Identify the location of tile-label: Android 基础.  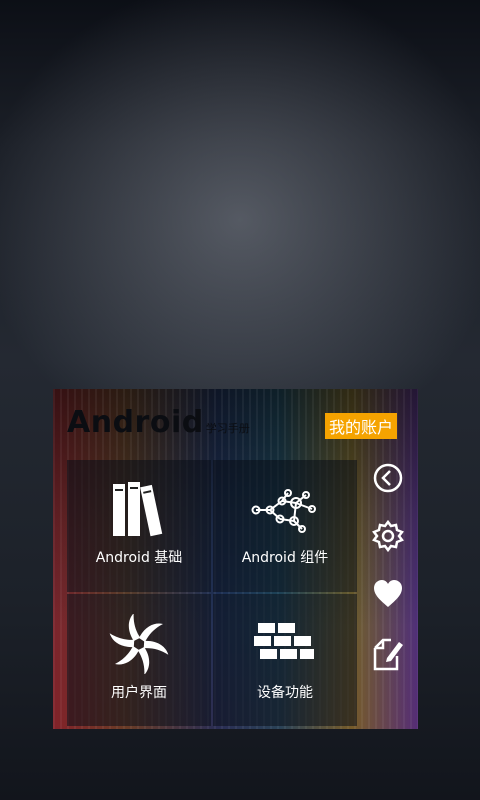
(139, 558).